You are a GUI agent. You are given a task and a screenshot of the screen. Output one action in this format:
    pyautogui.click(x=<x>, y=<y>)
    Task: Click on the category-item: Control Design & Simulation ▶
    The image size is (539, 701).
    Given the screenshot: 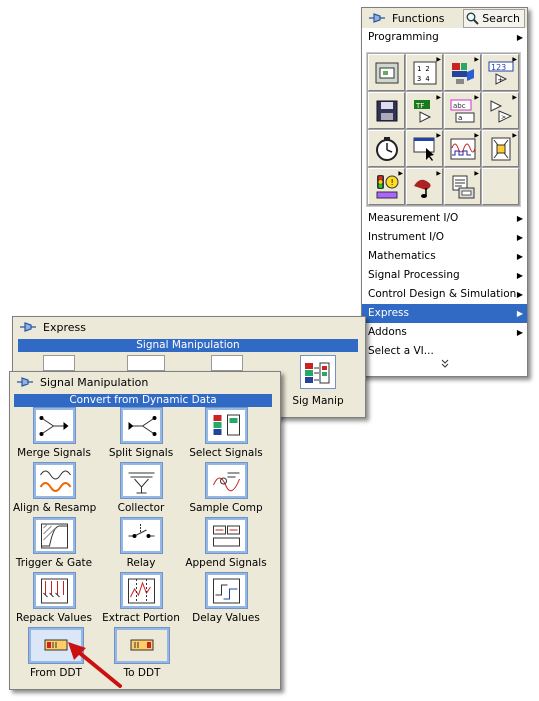 What is the action you would take?
    pyautogui.click(x=444, y=294)
    